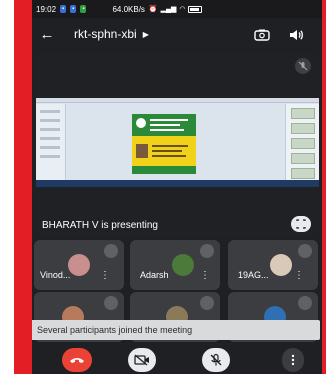 The image size is (333, 374). Describe the element at coordinates (51, 142) in the screenshot. I see `slide-panel` at that location.